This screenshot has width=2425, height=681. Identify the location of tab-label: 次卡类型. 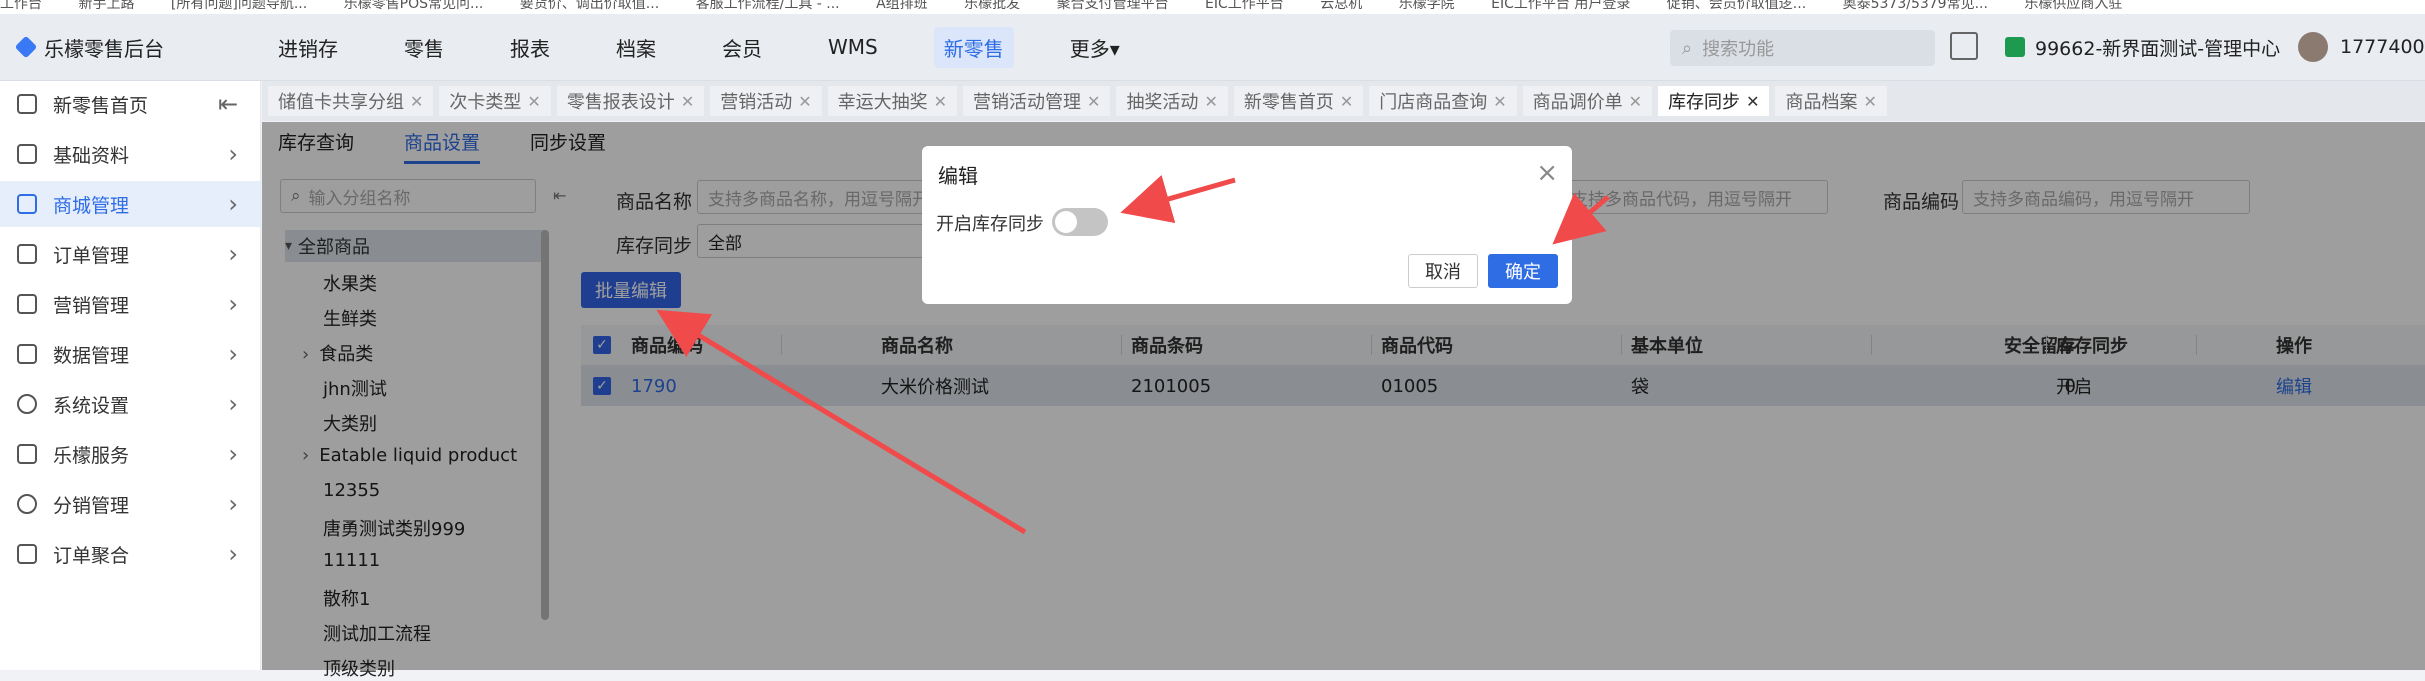
(485, 102).